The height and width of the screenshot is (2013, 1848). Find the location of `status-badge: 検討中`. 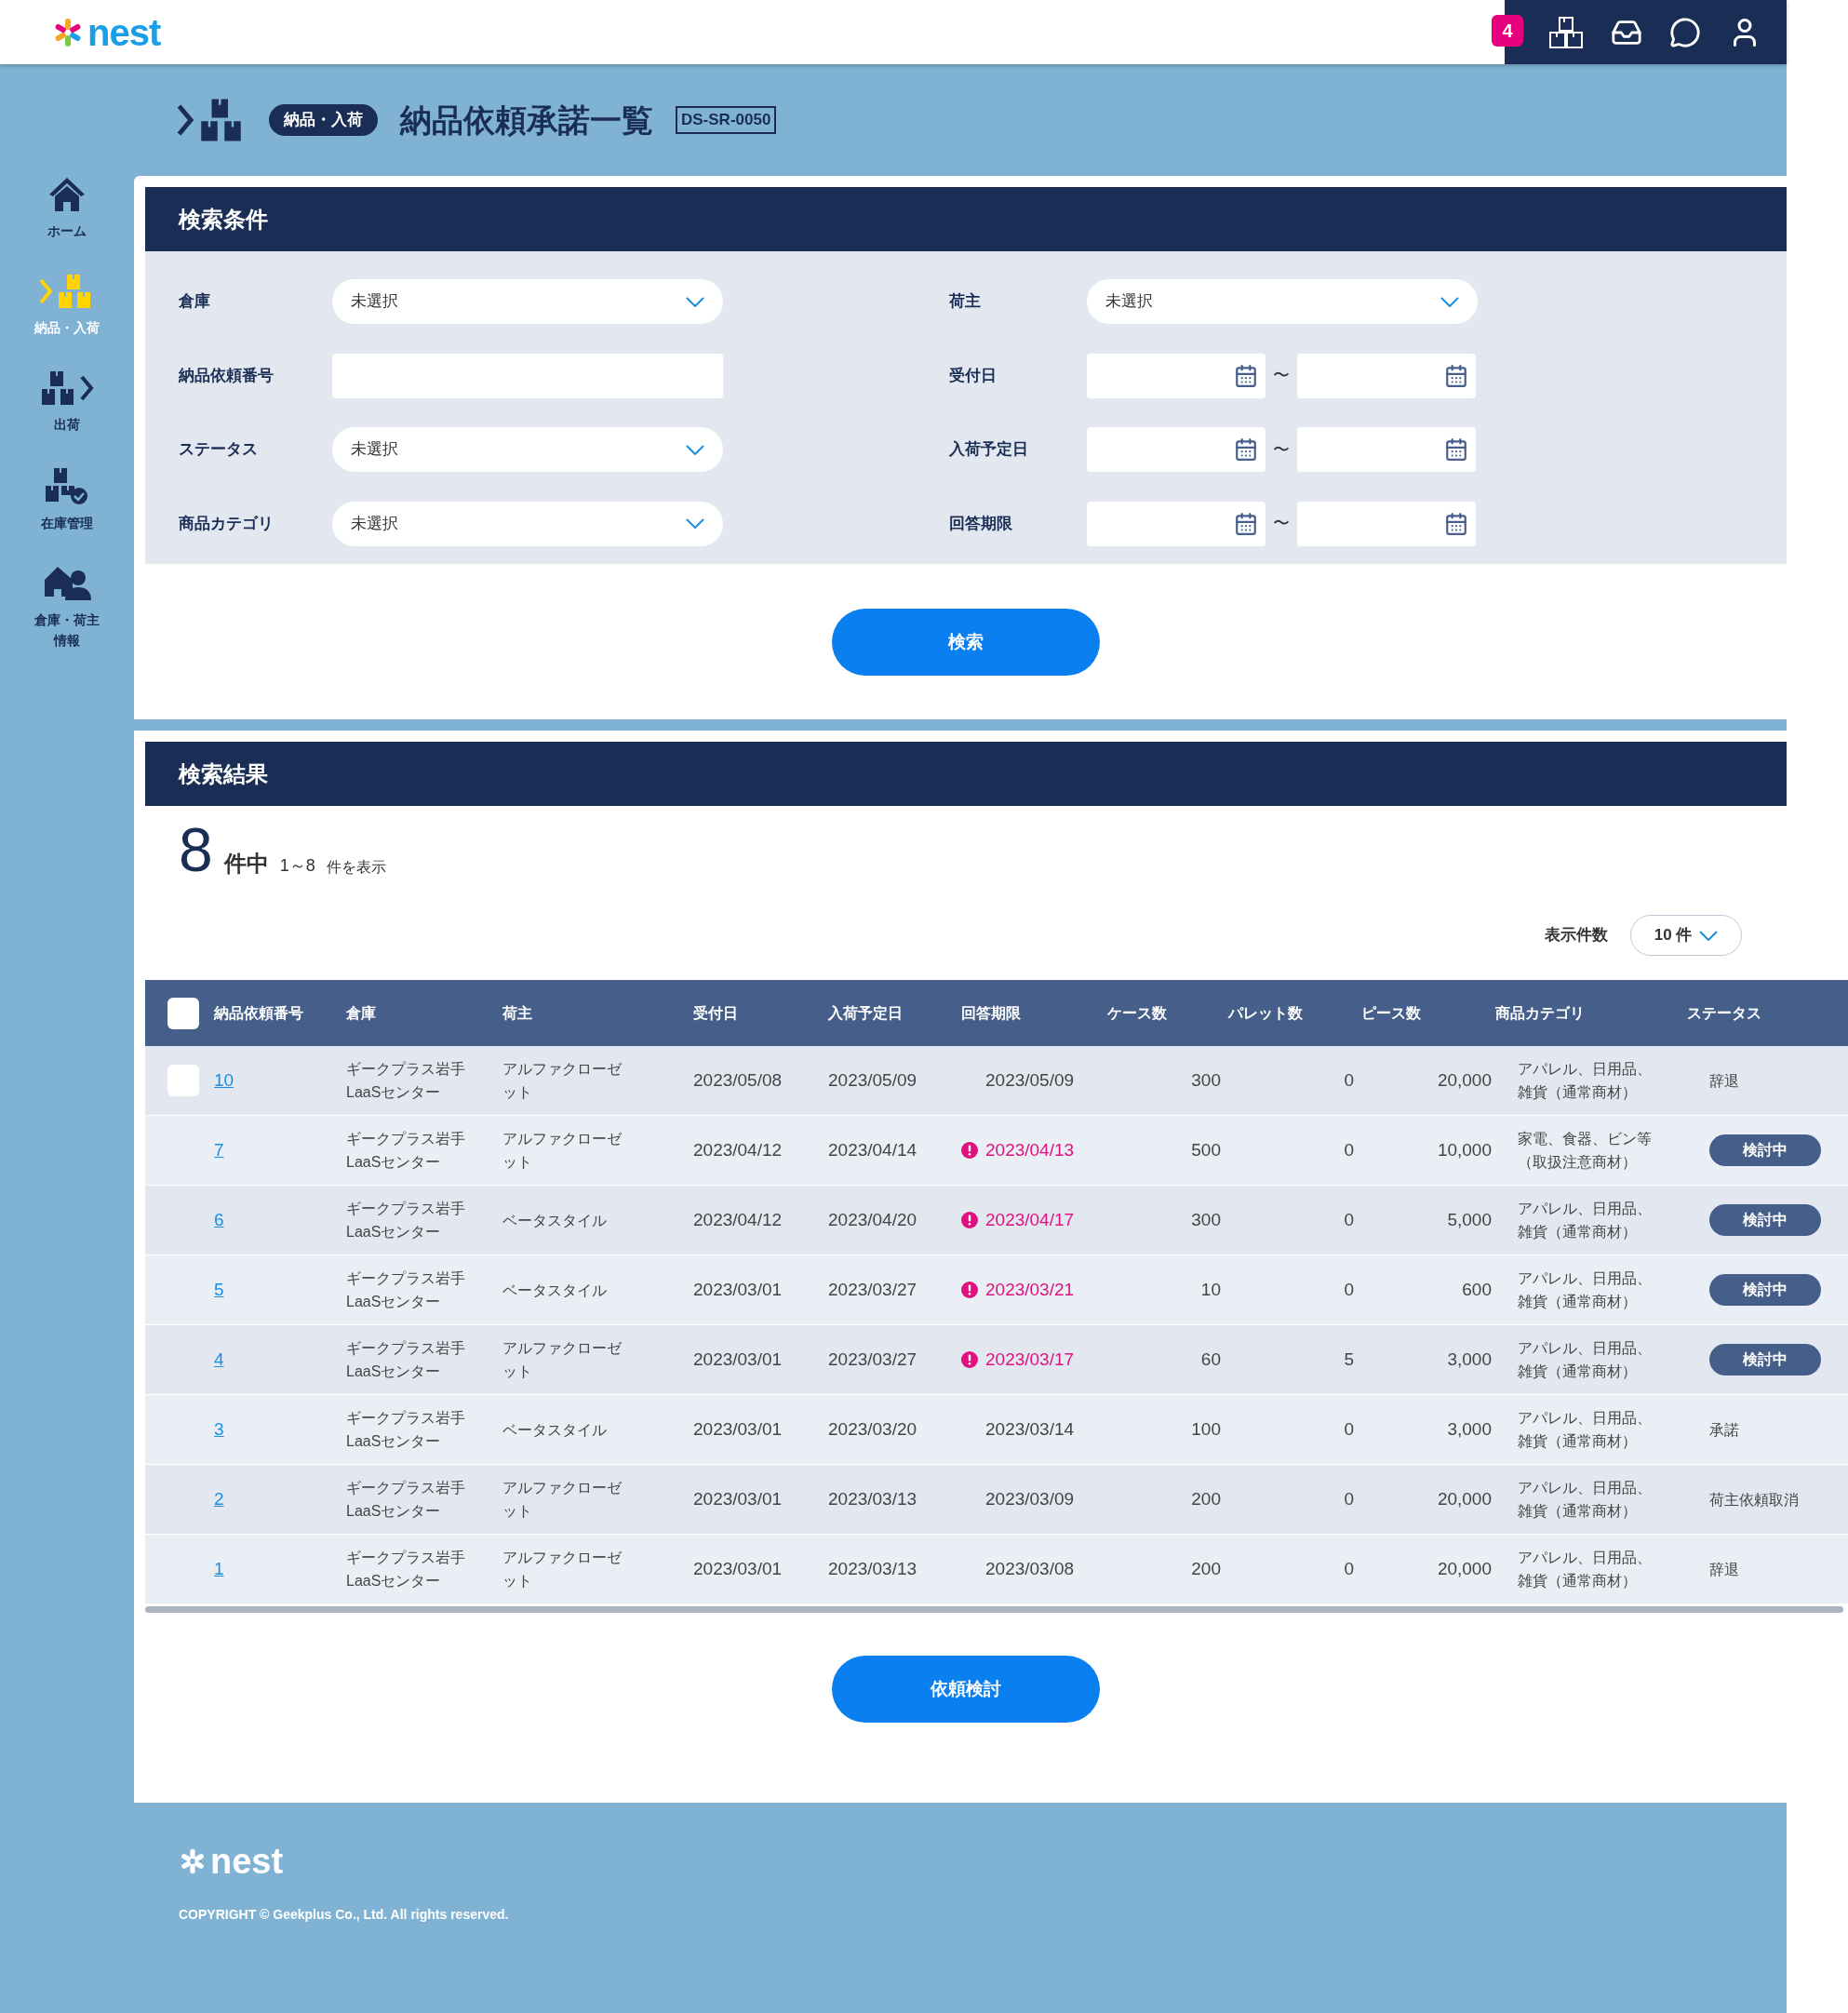

status-badge: 検討中 is located at coordinates (1765, 1150).